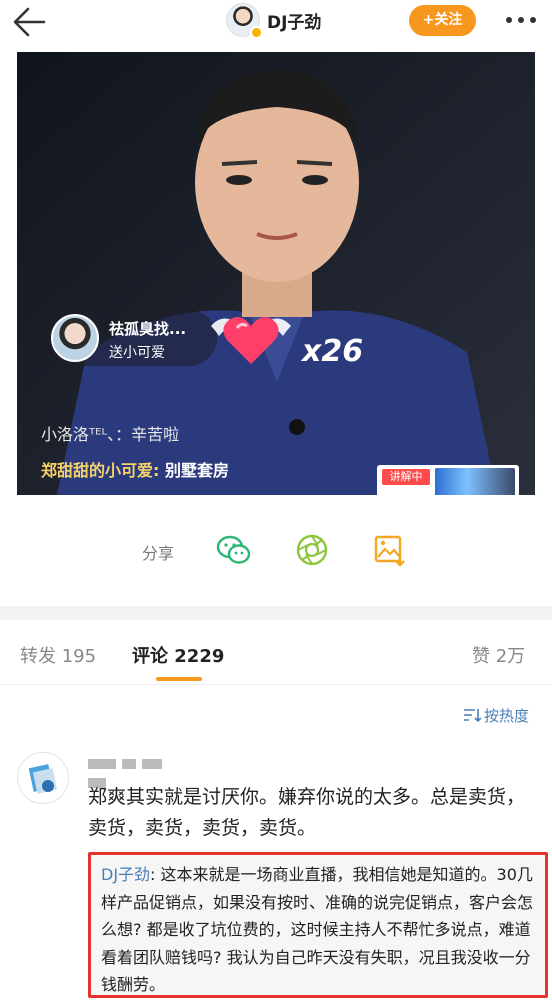  I want to click on sort-button: 按热度, so click(496, 715).